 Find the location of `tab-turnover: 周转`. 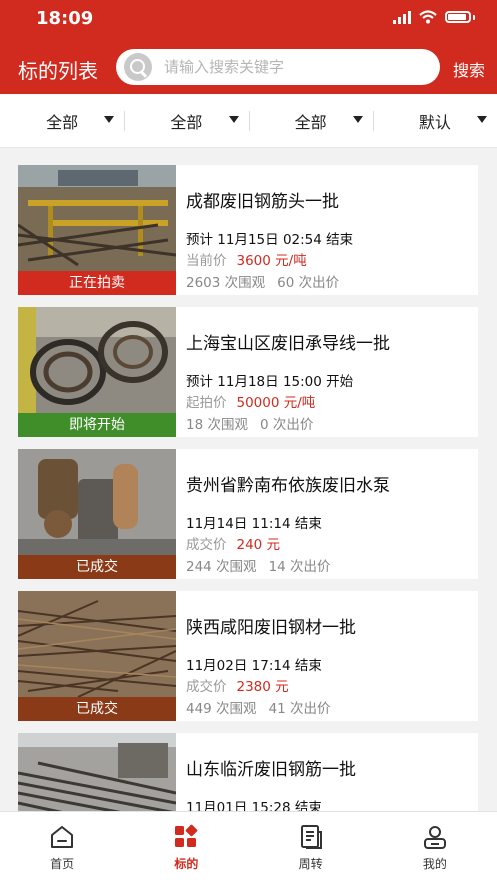

tab-turnover: 周转 is located at coordinates (311, 847).